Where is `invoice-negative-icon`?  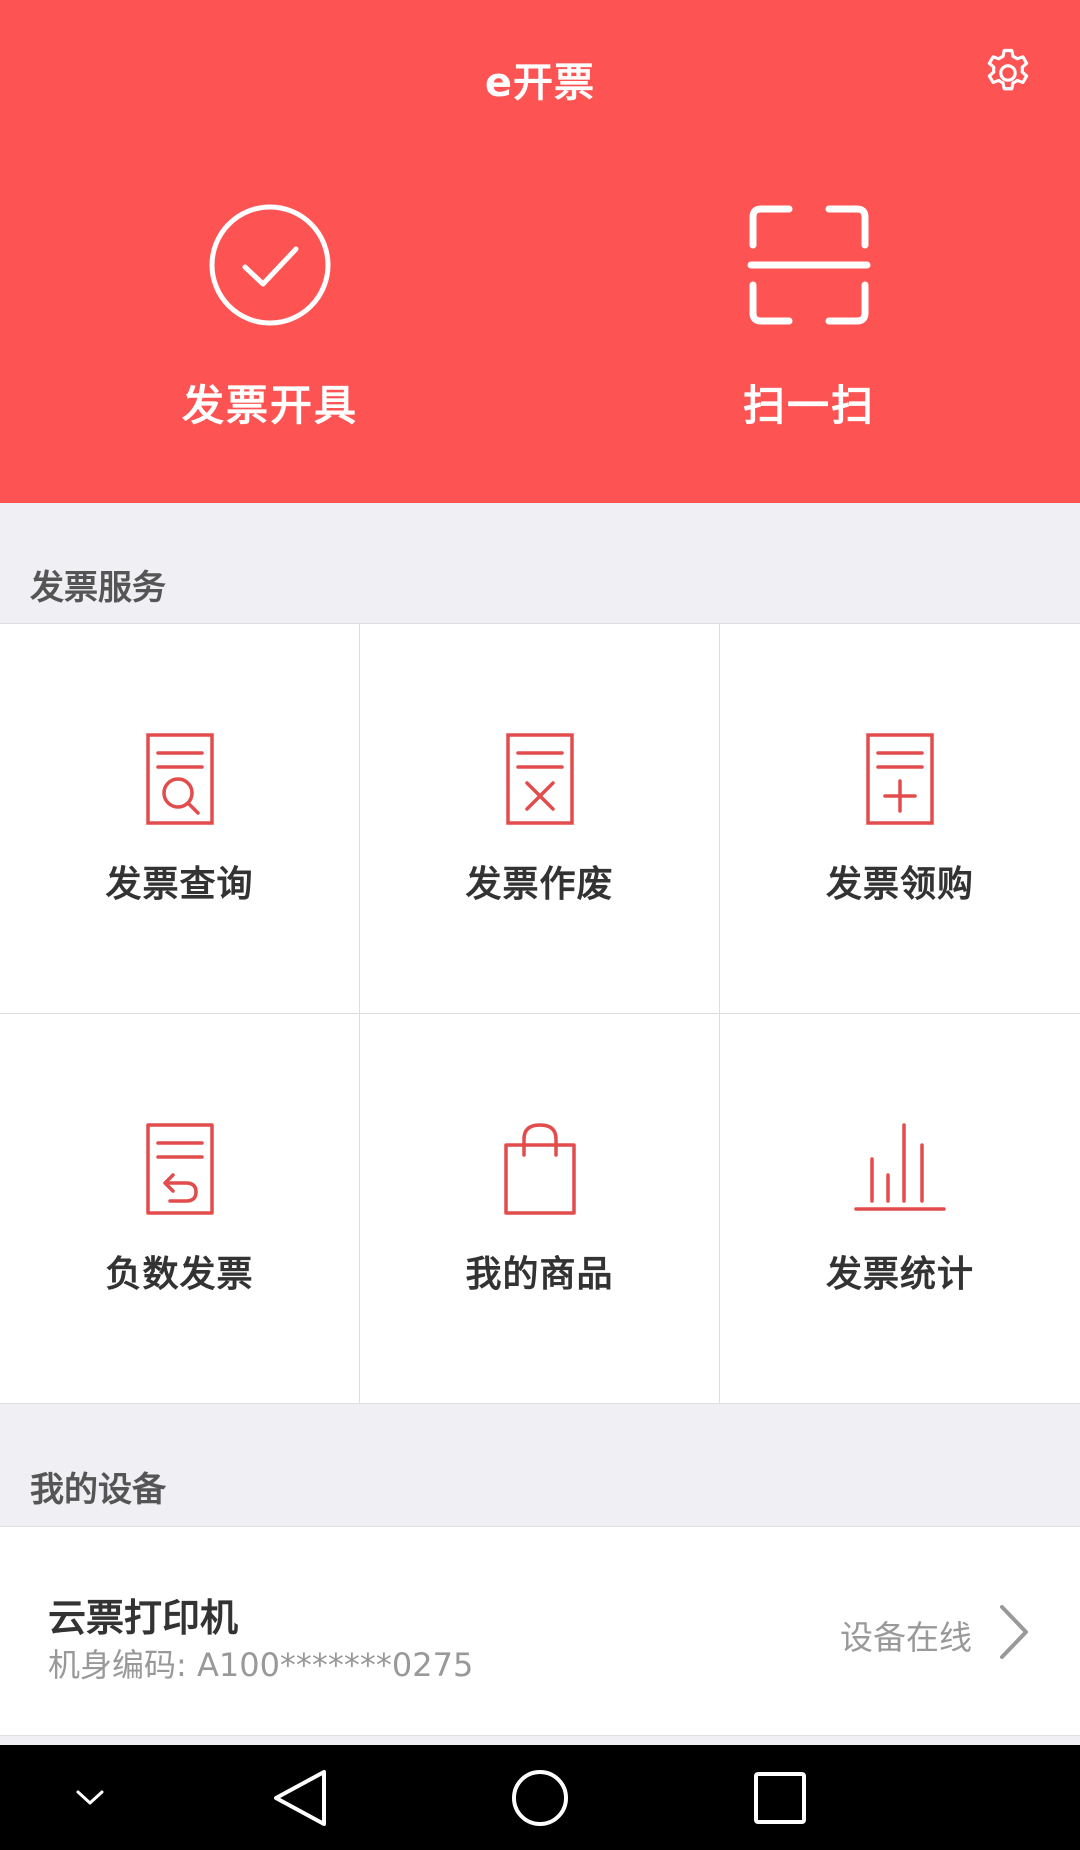 invoice-negative-icon is located at coordinates (179, 1169).